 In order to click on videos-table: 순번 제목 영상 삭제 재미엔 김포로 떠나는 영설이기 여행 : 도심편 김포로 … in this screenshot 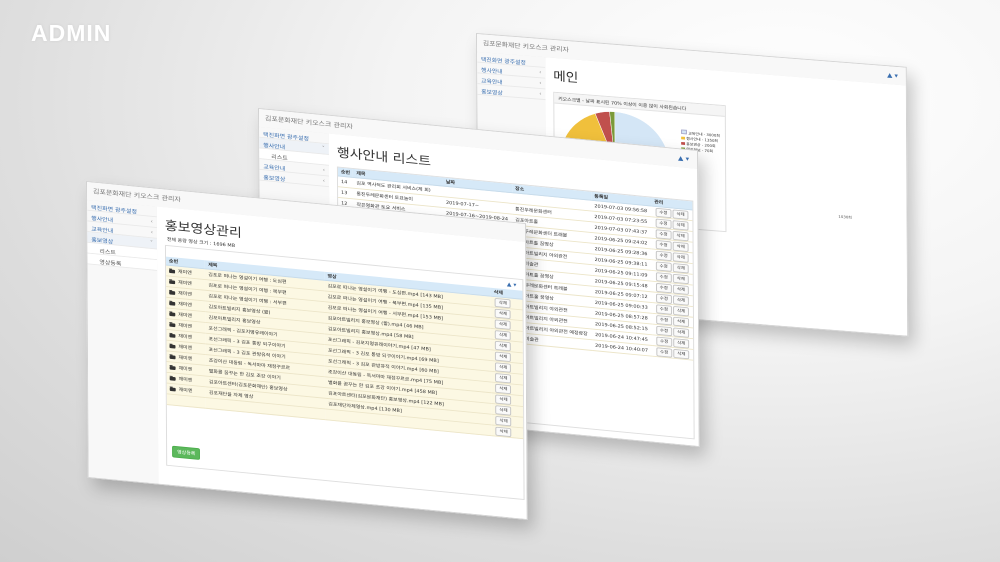, I will do `click(345, 348)`.